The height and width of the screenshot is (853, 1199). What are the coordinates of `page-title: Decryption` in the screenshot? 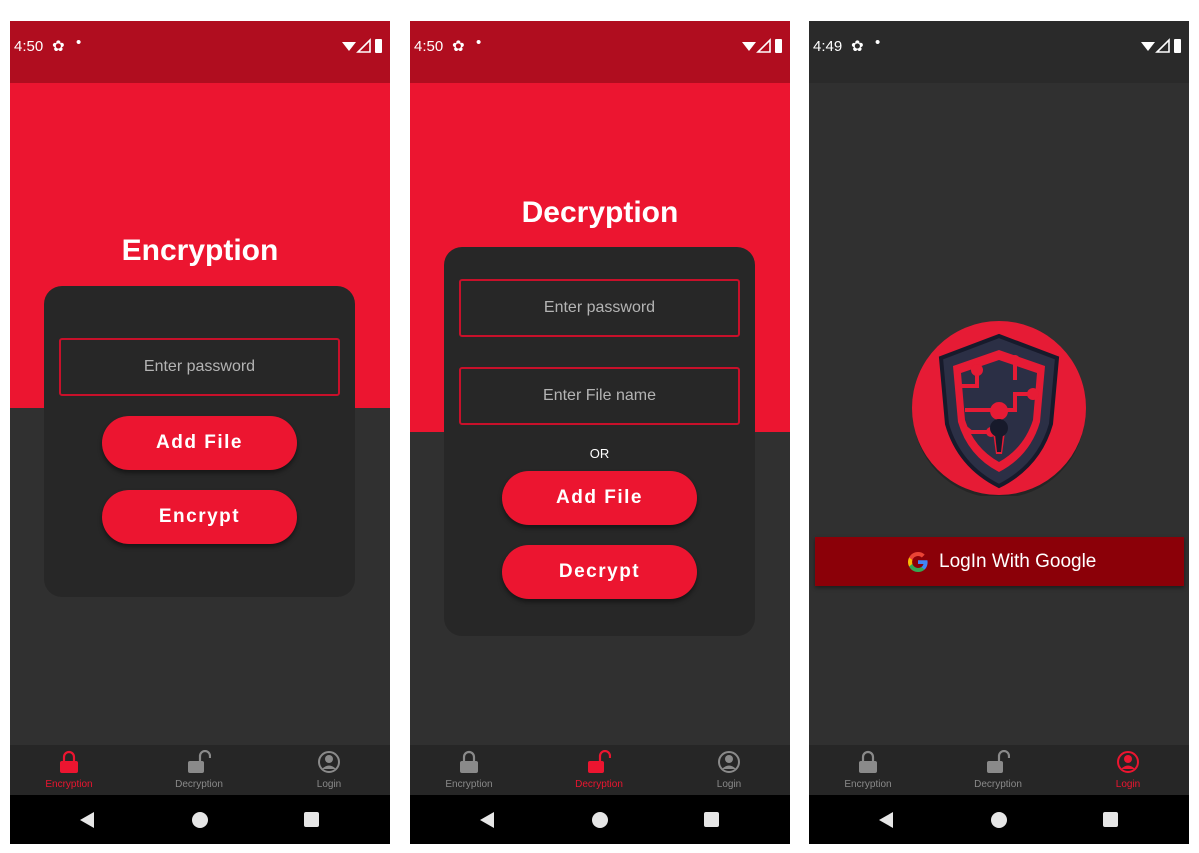 It's located at (600, 212).